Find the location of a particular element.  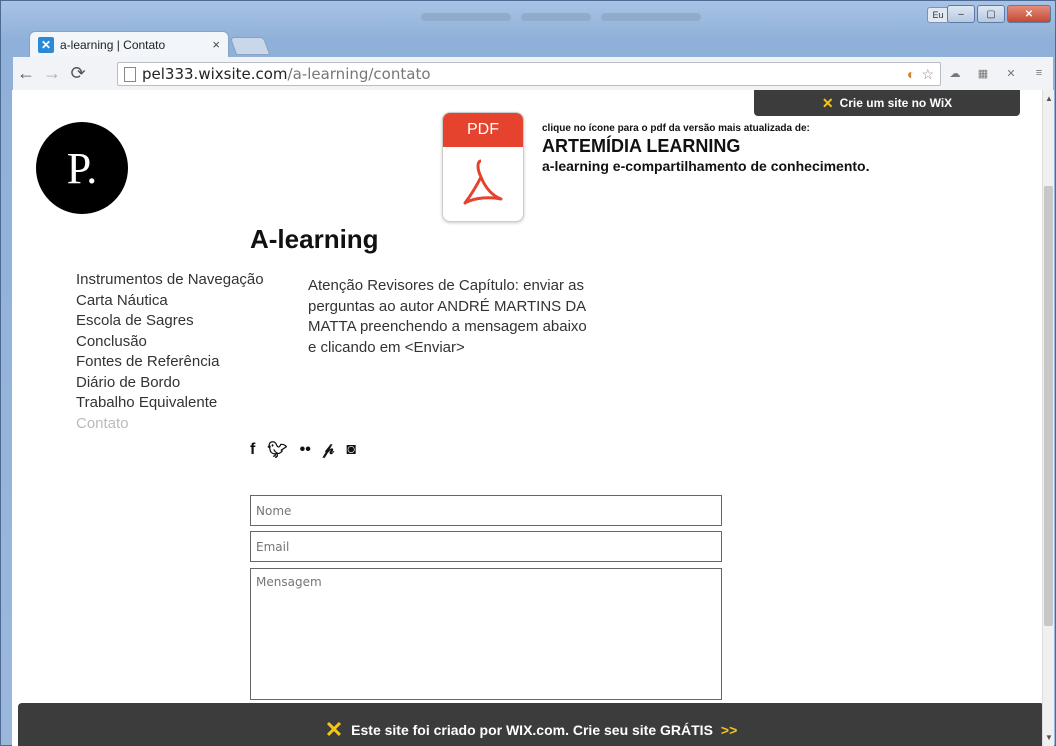

vertical-scrollbar: ▲ ▼ is located at coordinates (1048, 418).